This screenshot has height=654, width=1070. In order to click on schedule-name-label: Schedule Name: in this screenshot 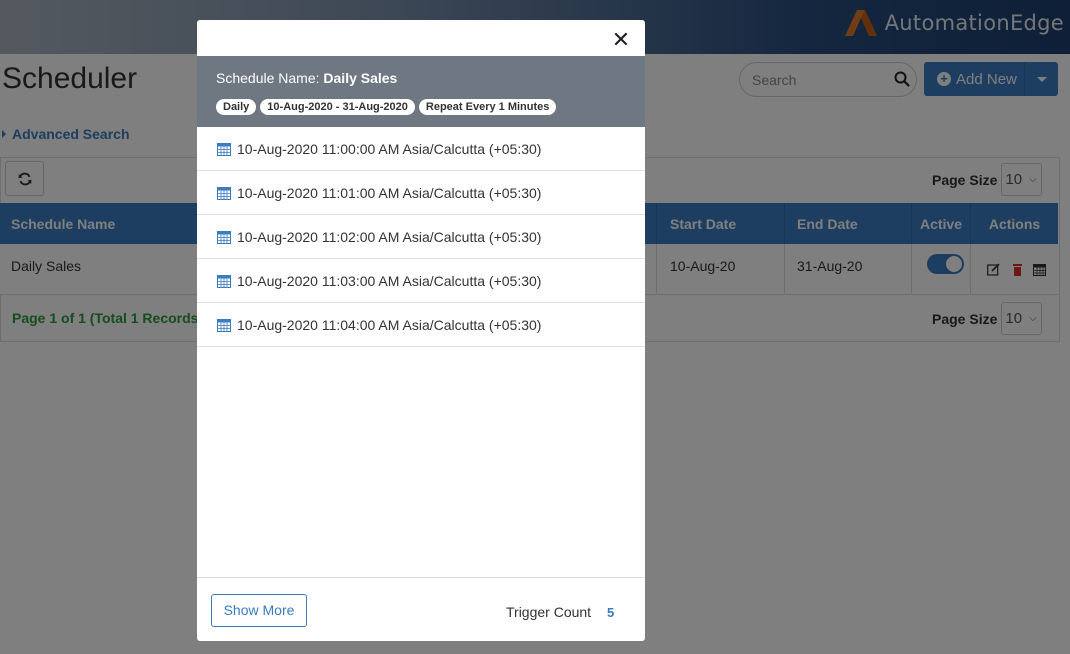, I will do `click(268, 78)`.